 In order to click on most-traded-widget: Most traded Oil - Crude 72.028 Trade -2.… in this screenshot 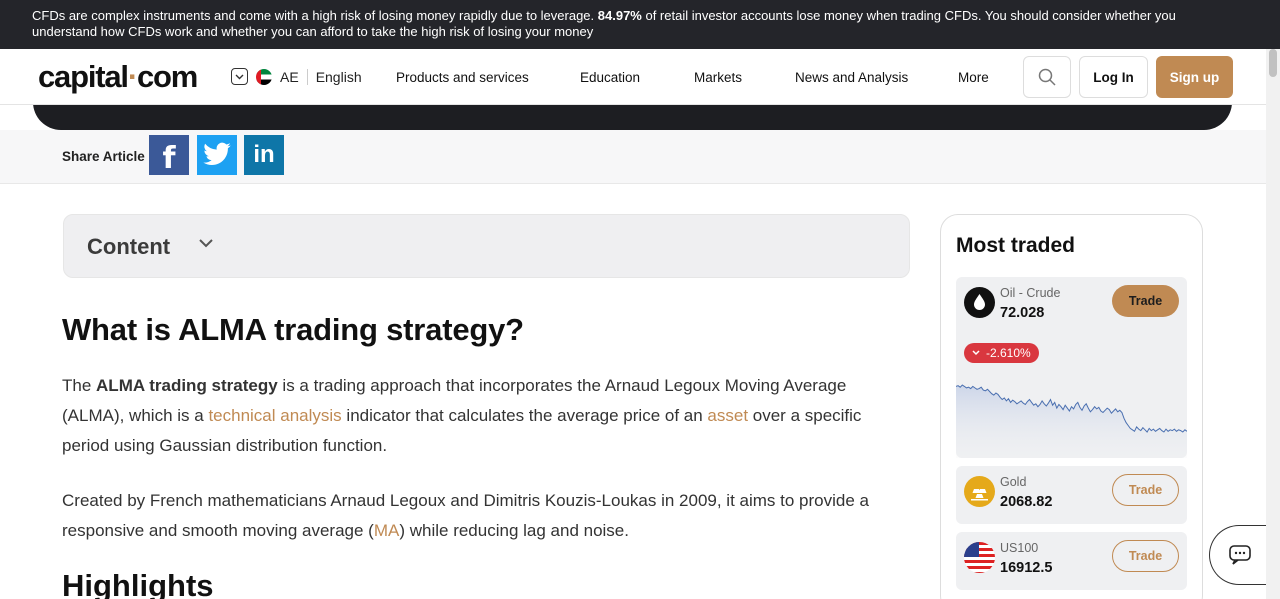, I will do `click(1071, 406)`.